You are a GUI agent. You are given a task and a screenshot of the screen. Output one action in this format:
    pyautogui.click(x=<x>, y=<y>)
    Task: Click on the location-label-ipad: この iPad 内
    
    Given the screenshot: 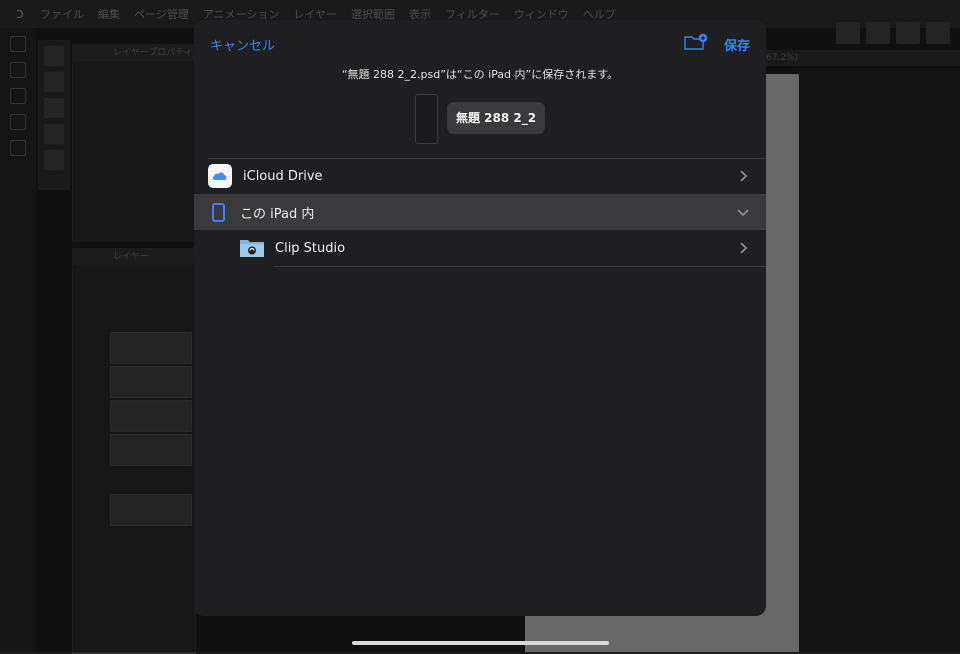 What is the action you would take?
    pyautogui.click(x=277, y=214)
    